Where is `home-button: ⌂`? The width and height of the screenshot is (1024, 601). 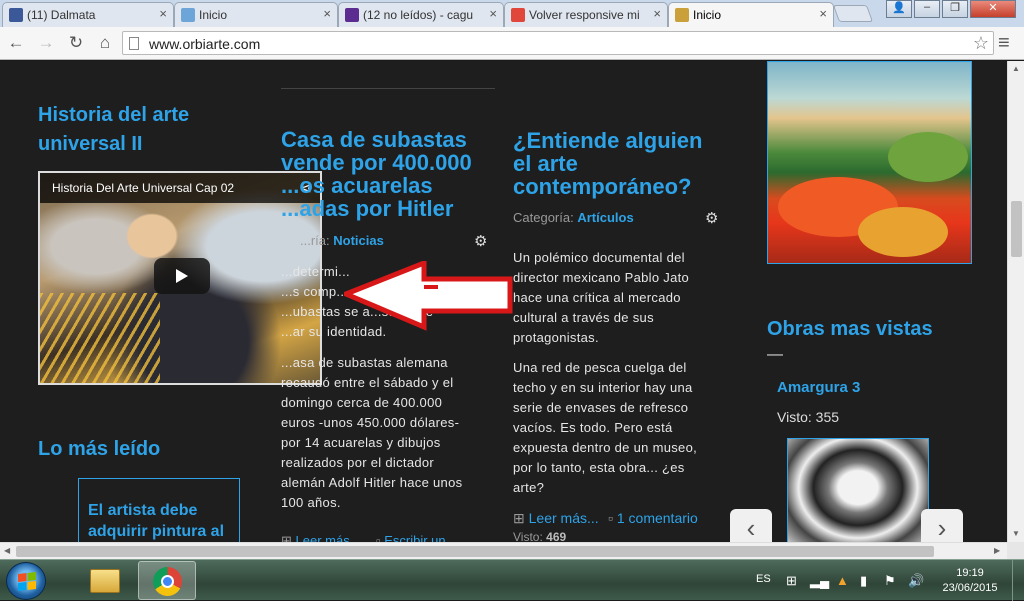
home-button: ⌂ is located at coordinates (105, 43).